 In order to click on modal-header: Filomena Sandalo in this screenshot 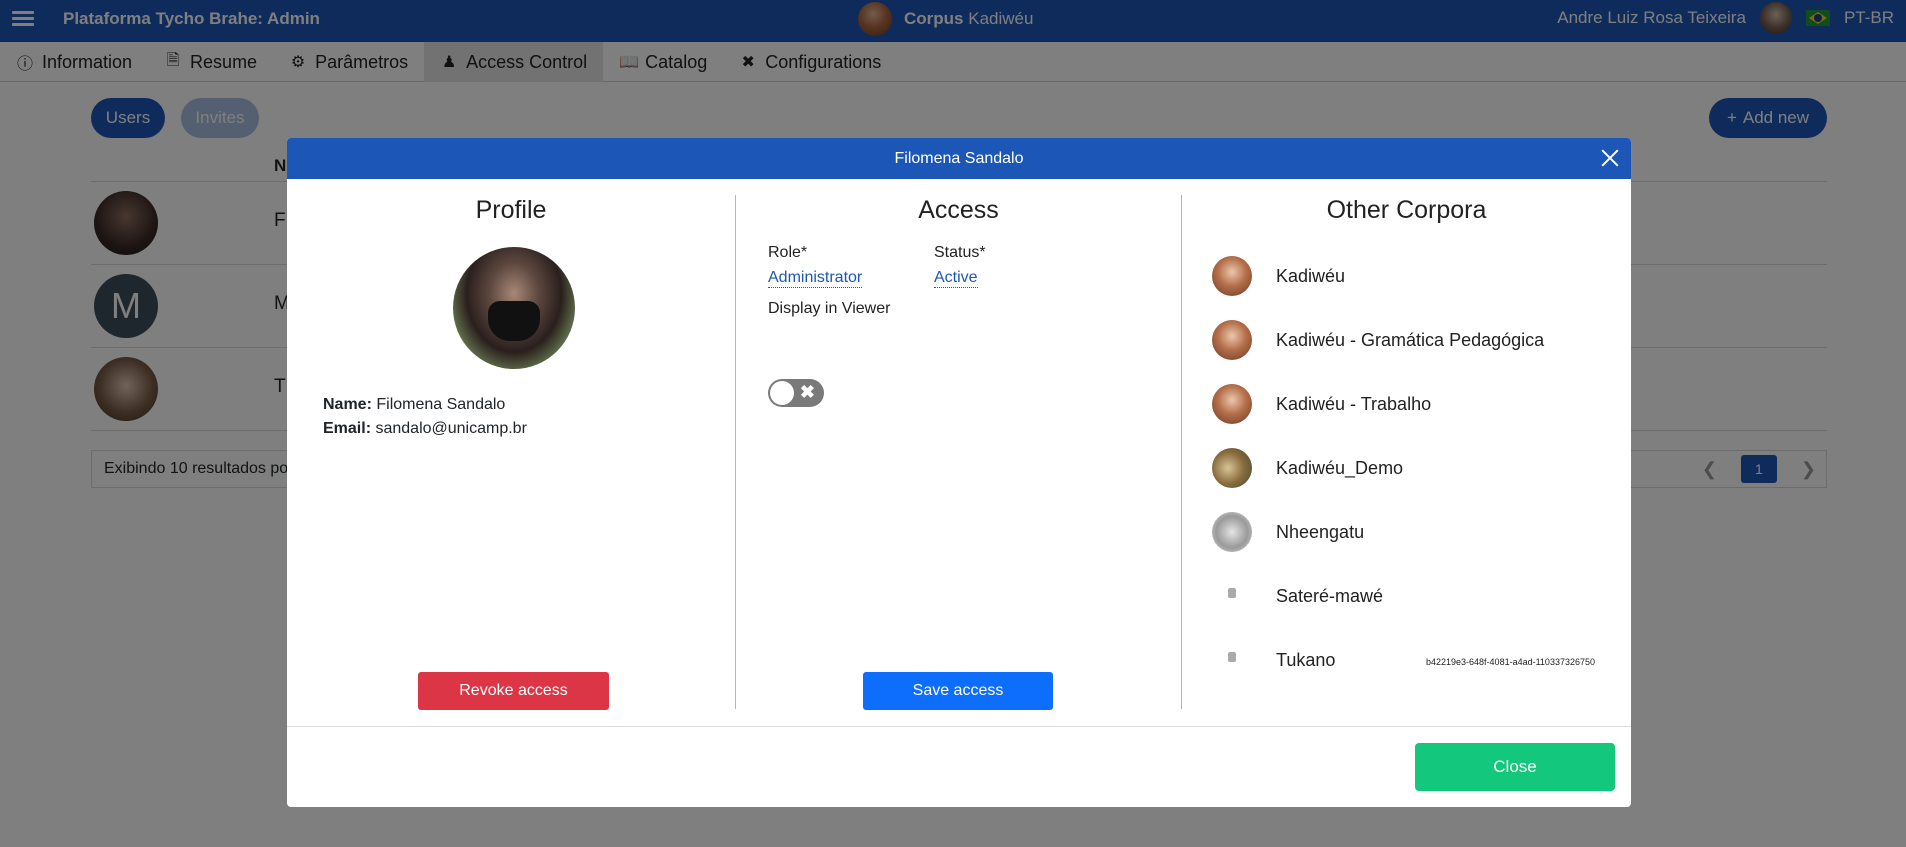, I will do `click(959, 158)`.